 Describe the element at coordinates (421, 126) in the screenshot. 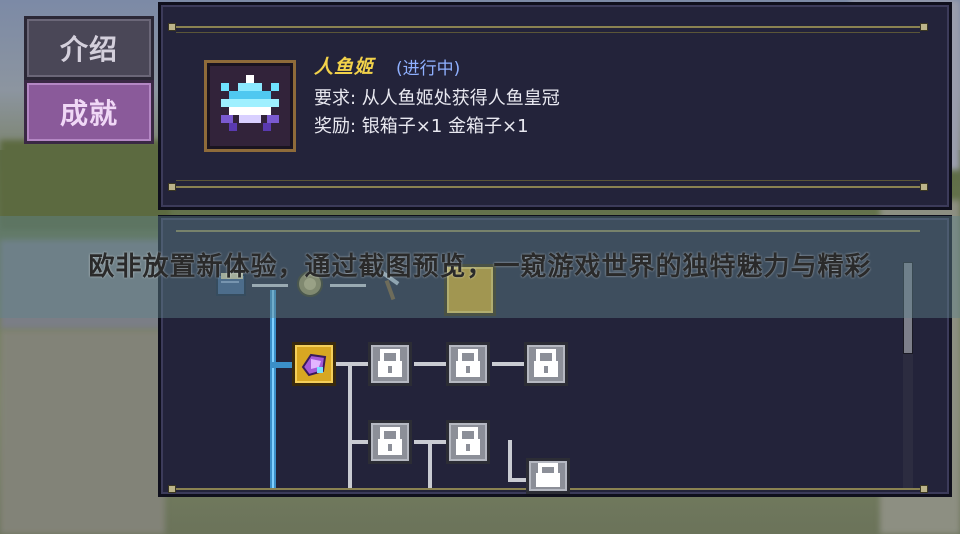

I see `quest-reward: 奖励: 银箱子×1 金箱子×1` at that location.